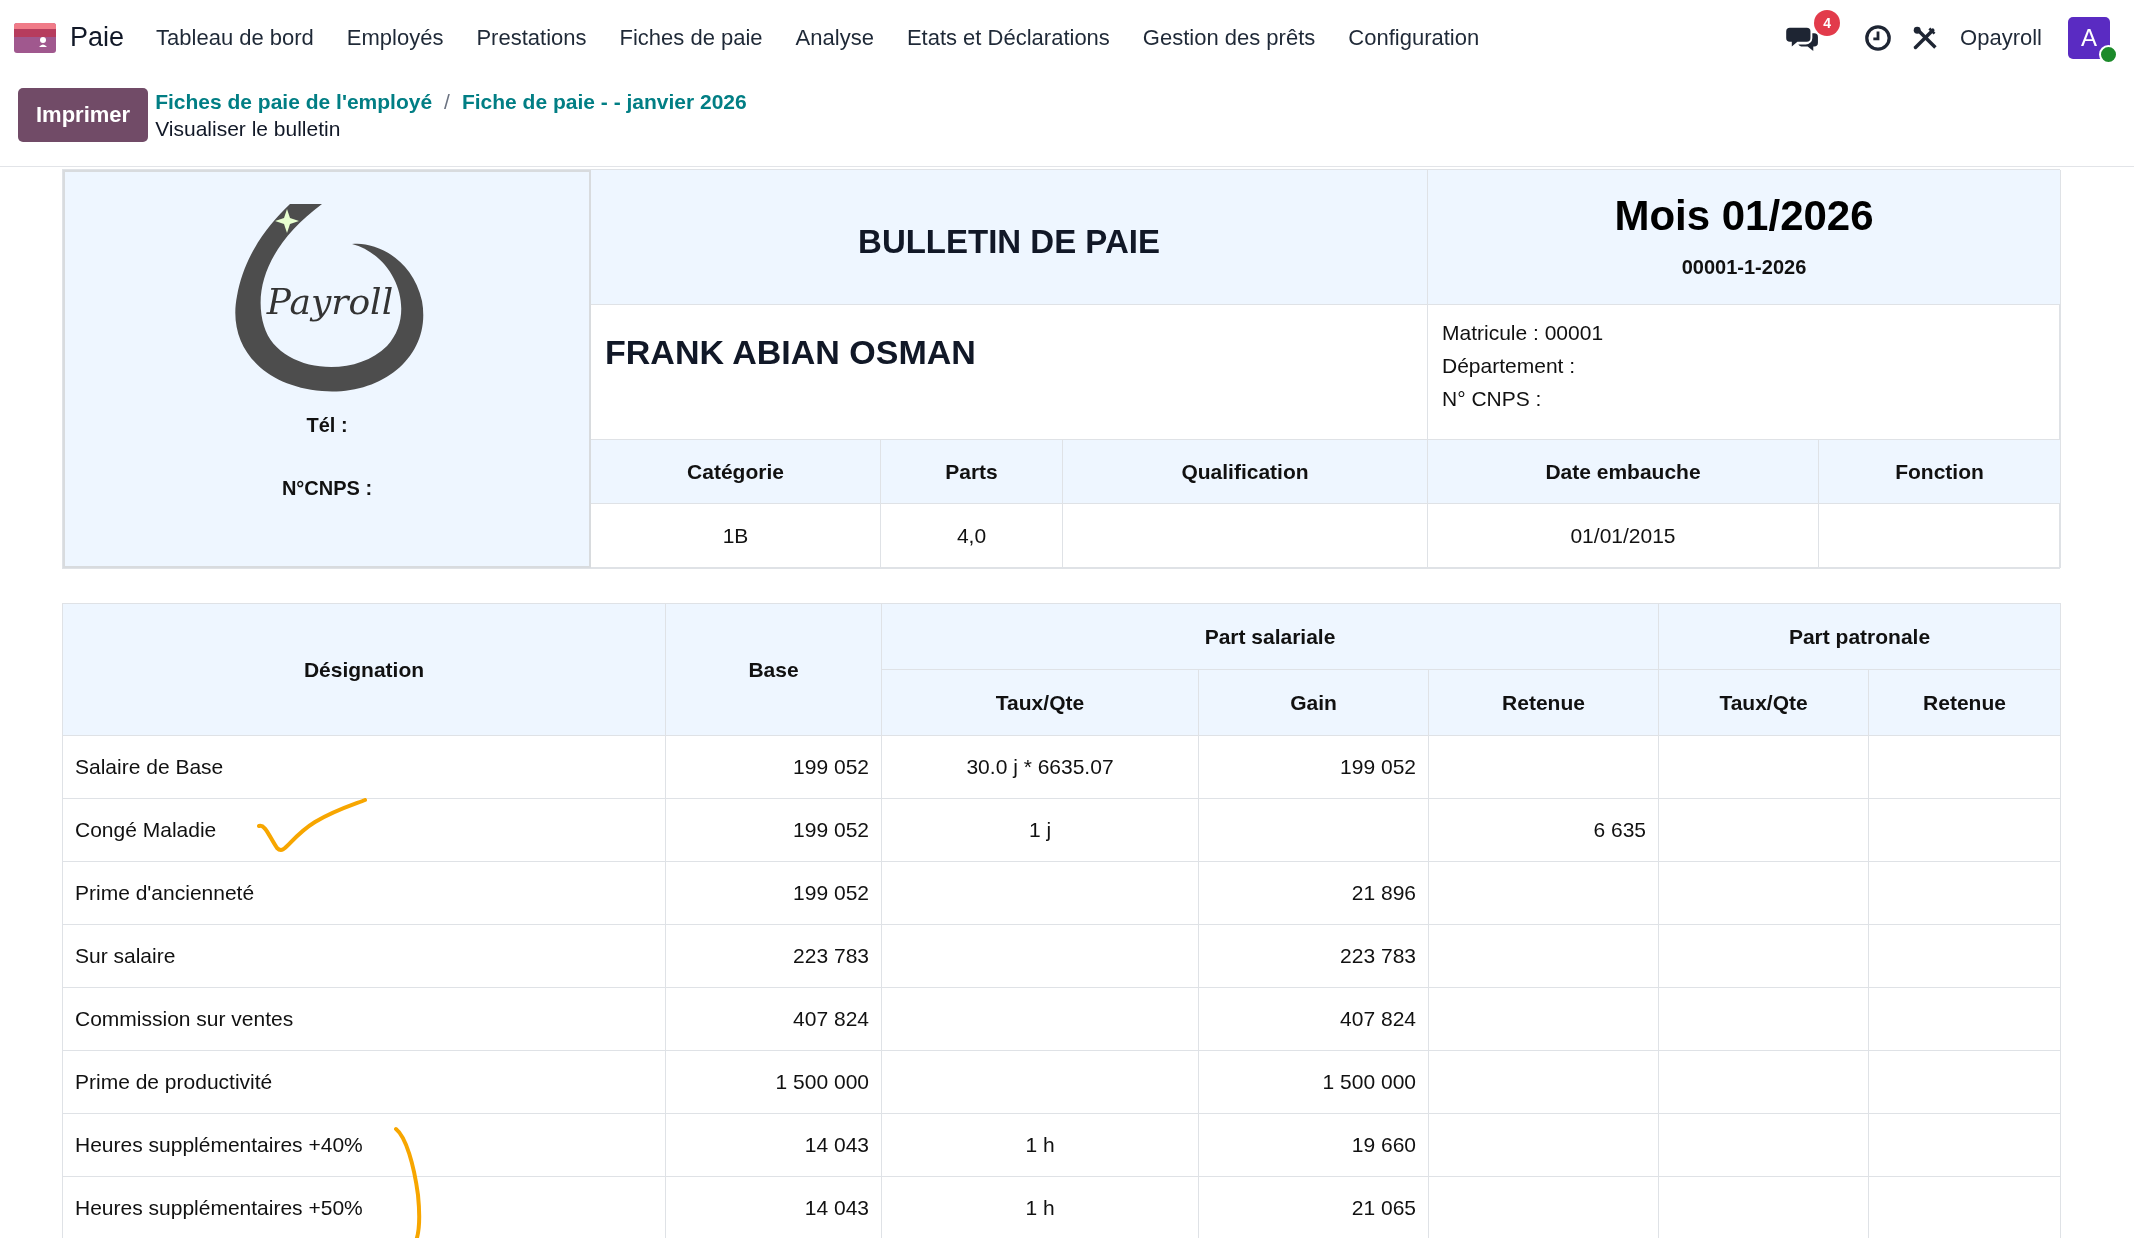 The height and width of the screenshot is (1238, 2134). What do you see at coordinates (1859, 636) in the screenshot?
I see `column-group-header: Part patronale` at bounding box center [1859, 636].